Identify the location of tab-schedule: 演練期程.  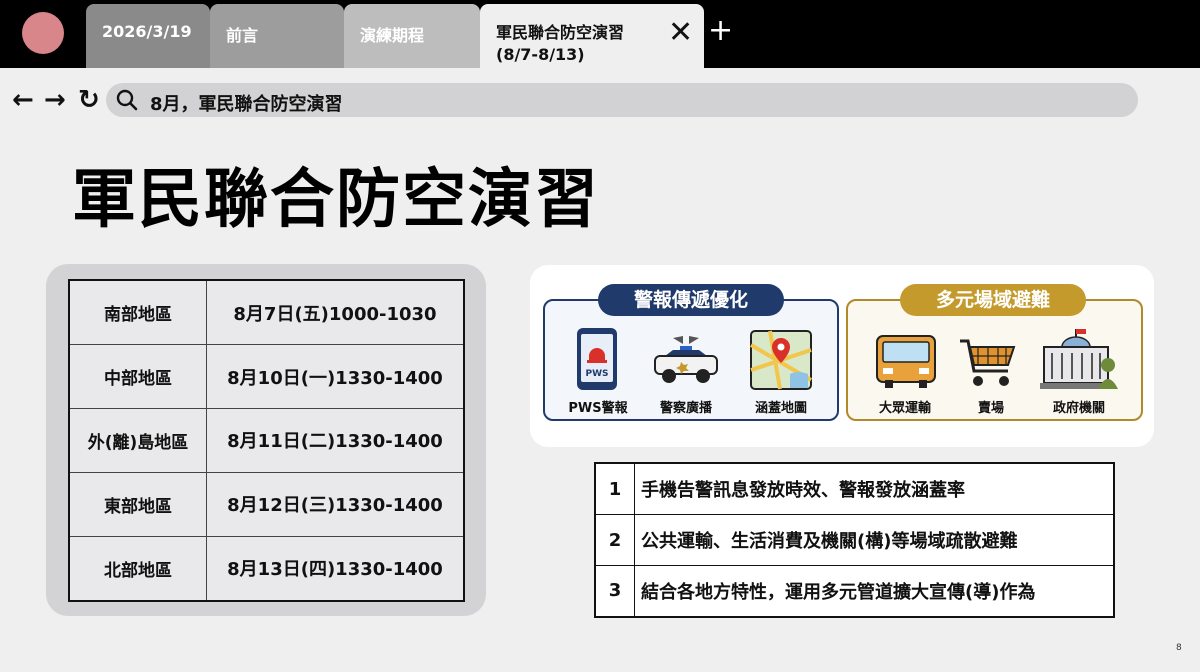
(412, 36).